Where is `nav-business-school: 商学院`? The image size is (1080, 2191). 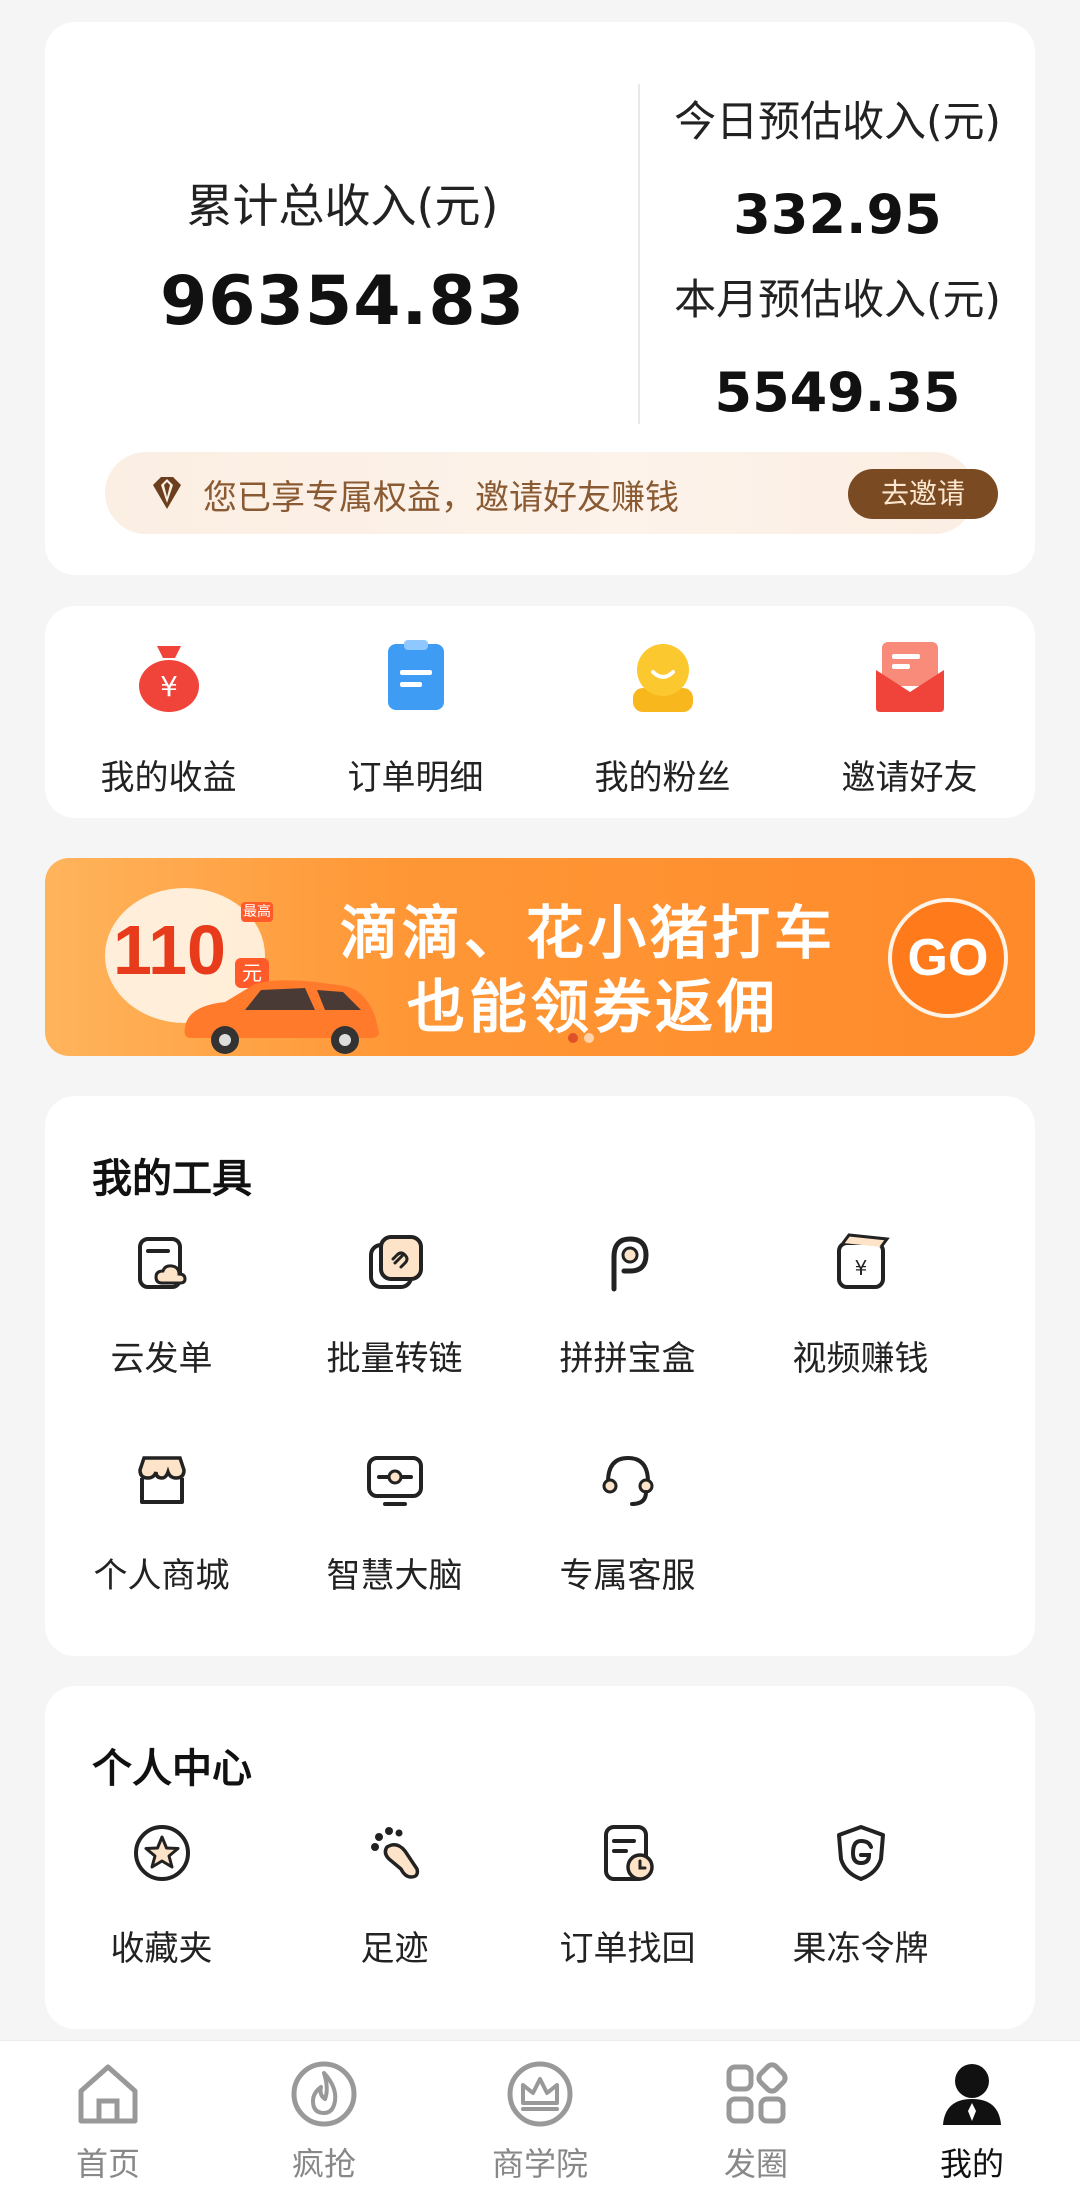 nav-business-school: 商学院 is located at coordinates (540, 2122).